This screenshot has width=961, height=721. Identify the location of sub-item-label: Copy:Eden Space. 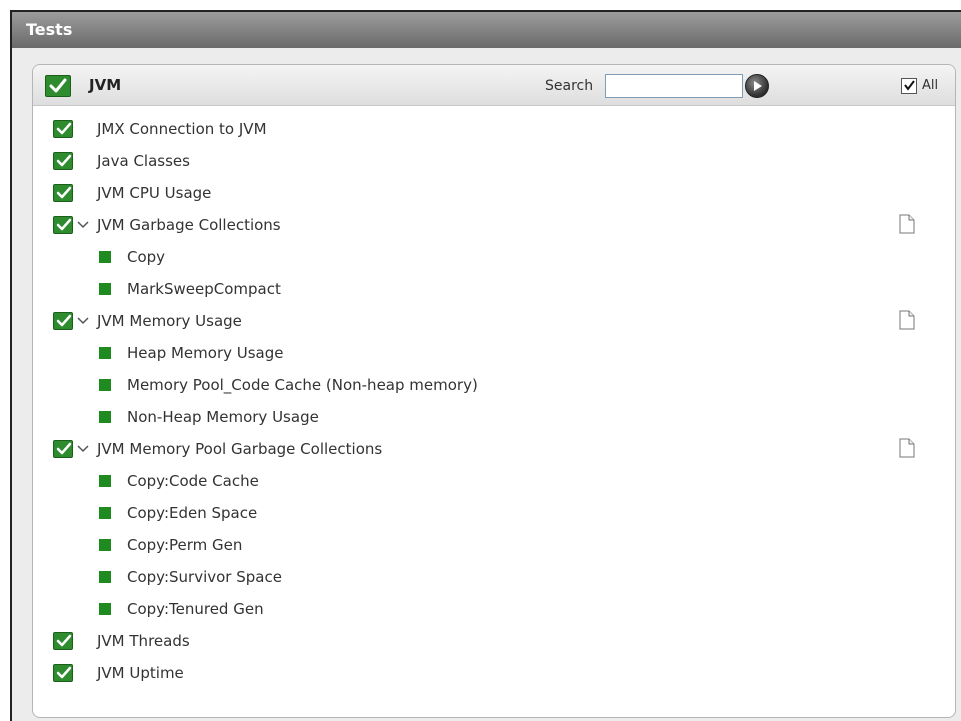
(192, 513).